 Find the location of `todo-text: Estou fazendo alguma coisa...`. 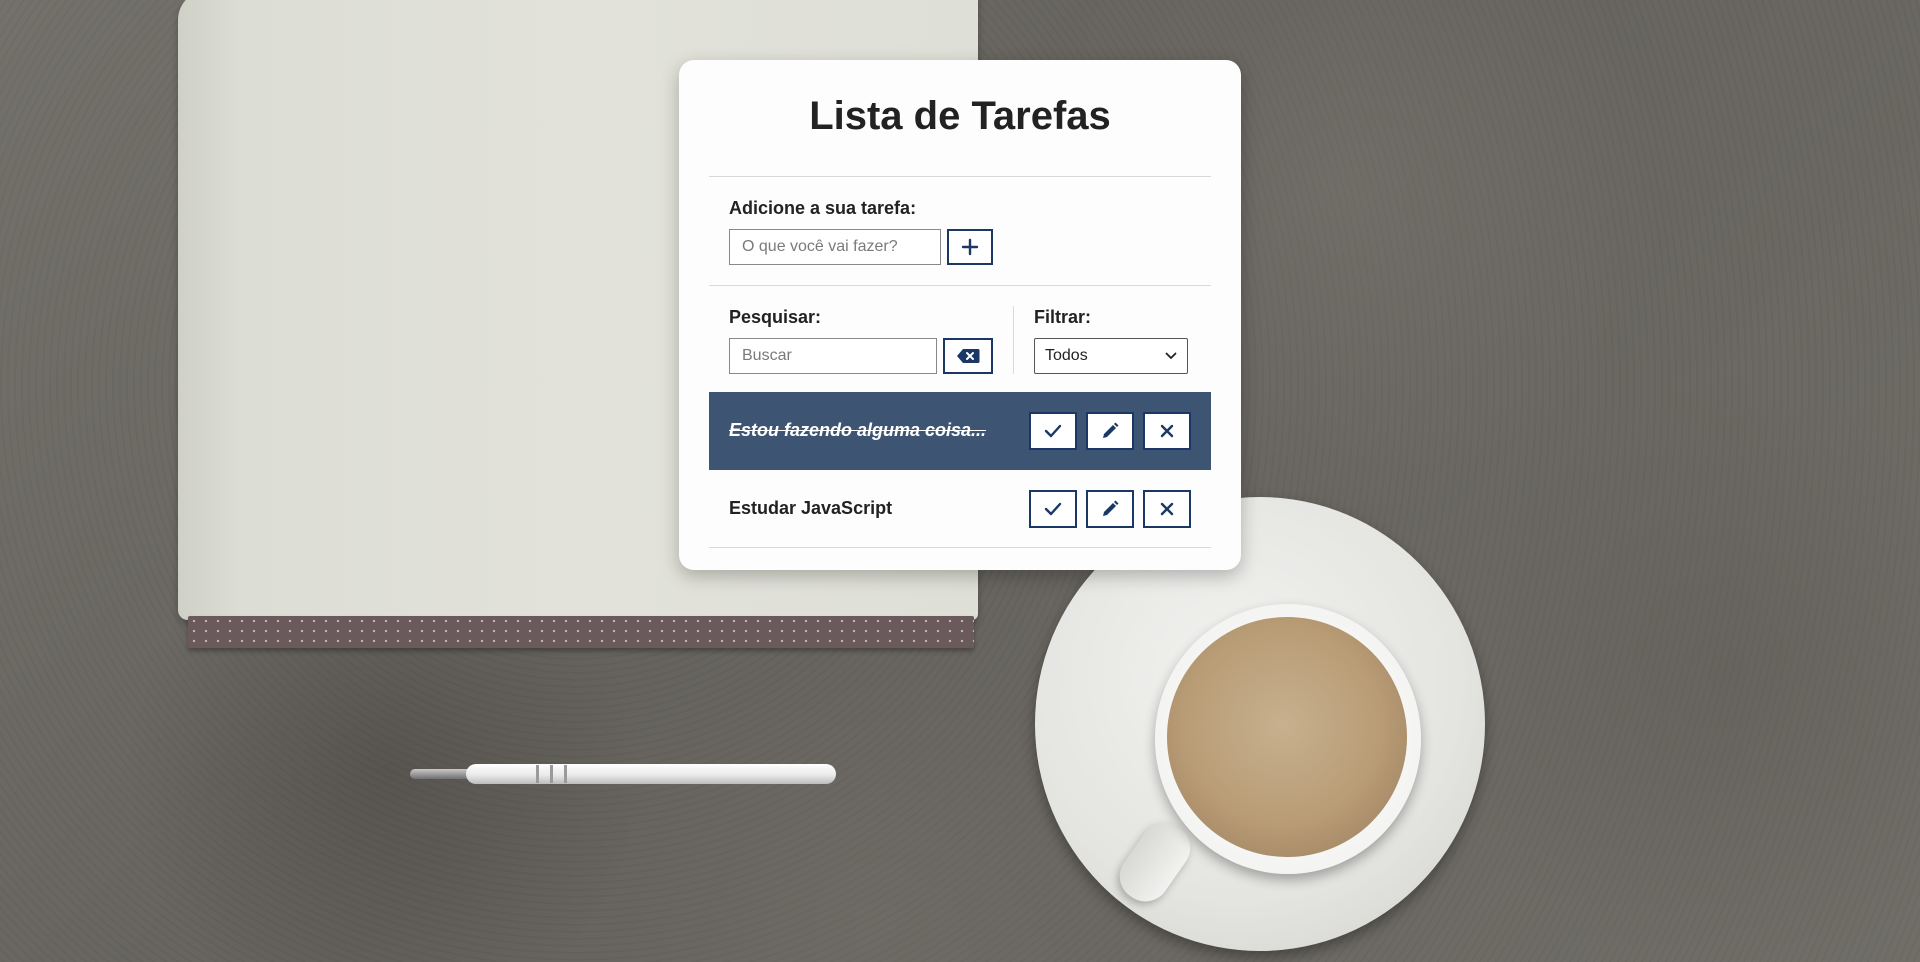

todo-text: Estou fazendo alguma coisa... is located at coordinates (858, 430).